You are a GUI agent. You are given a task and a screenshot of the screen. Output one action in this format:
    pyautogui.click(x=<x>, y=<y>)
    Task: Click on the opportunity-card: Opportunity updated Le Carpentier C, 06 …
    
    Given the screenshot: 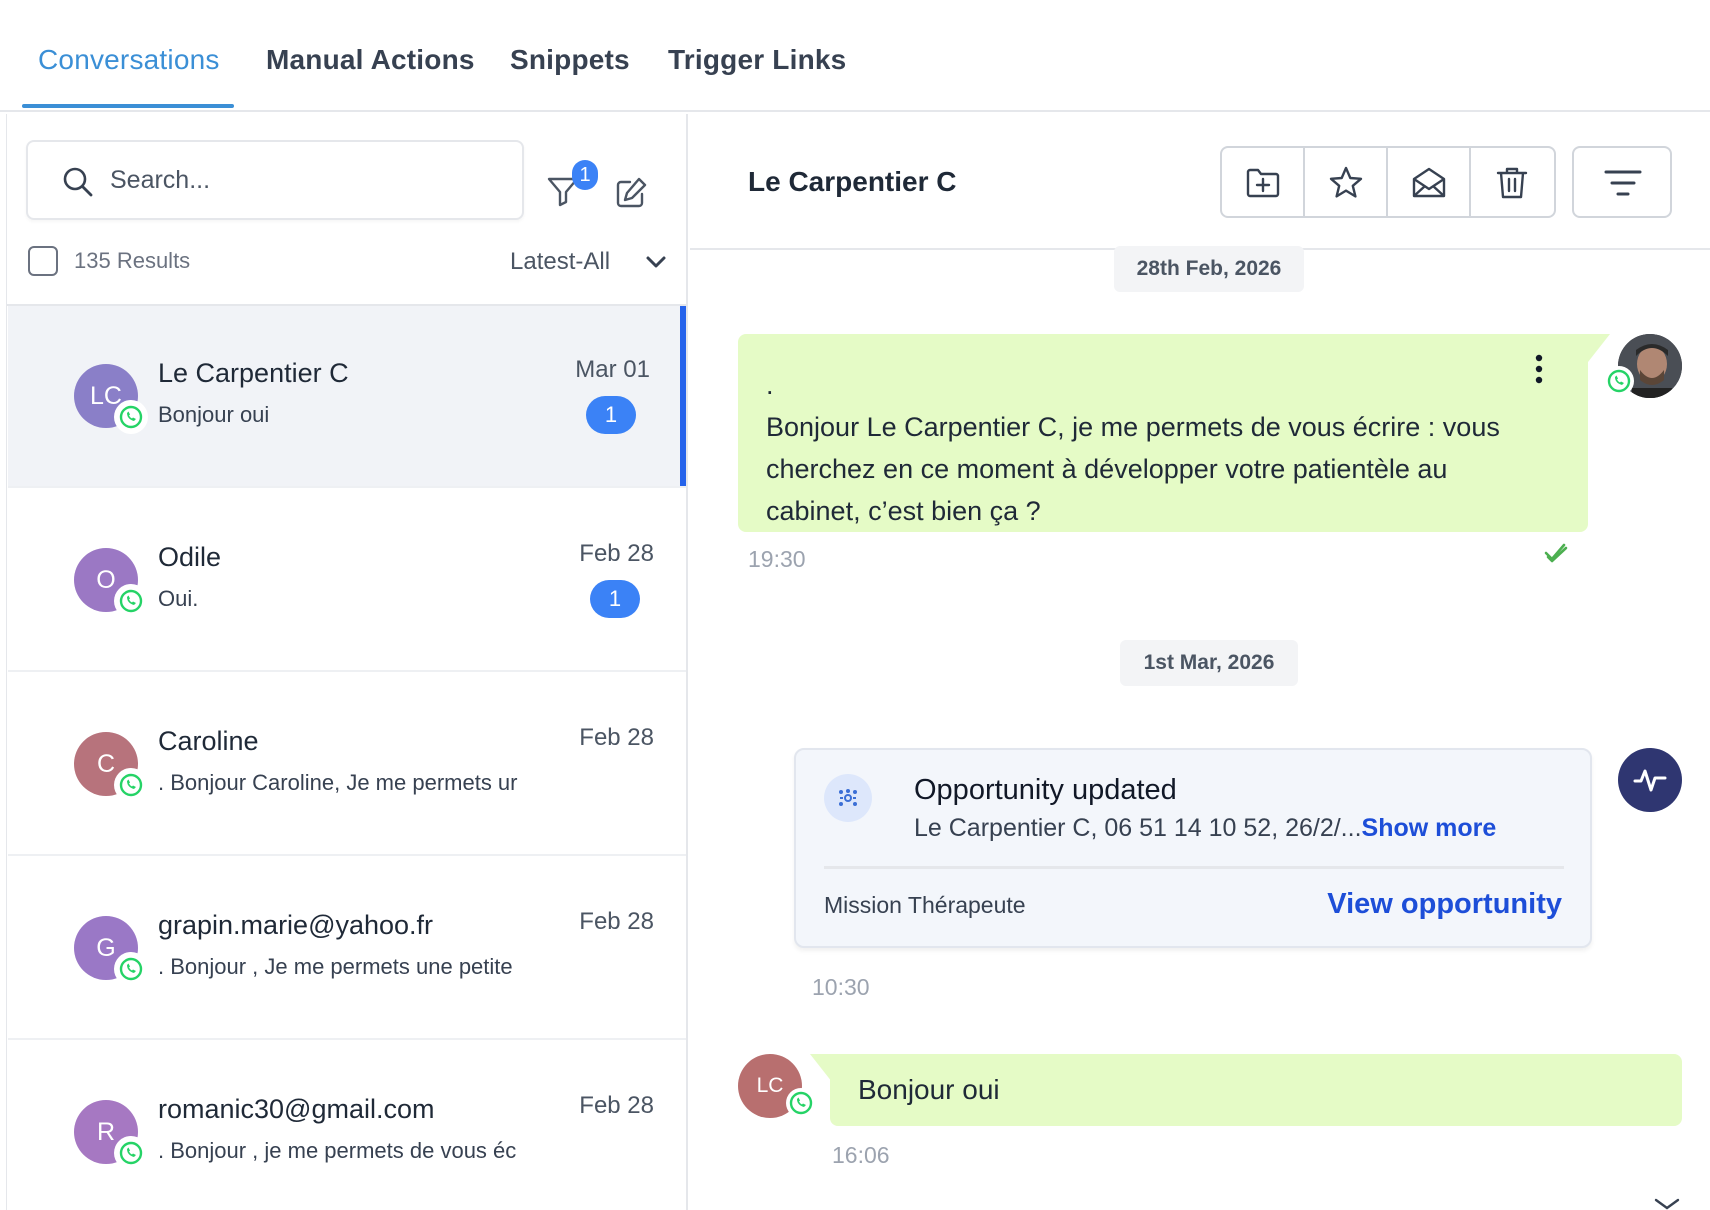 What is the action you would take?
    pyautogui.click(x=1193, y=848)
    